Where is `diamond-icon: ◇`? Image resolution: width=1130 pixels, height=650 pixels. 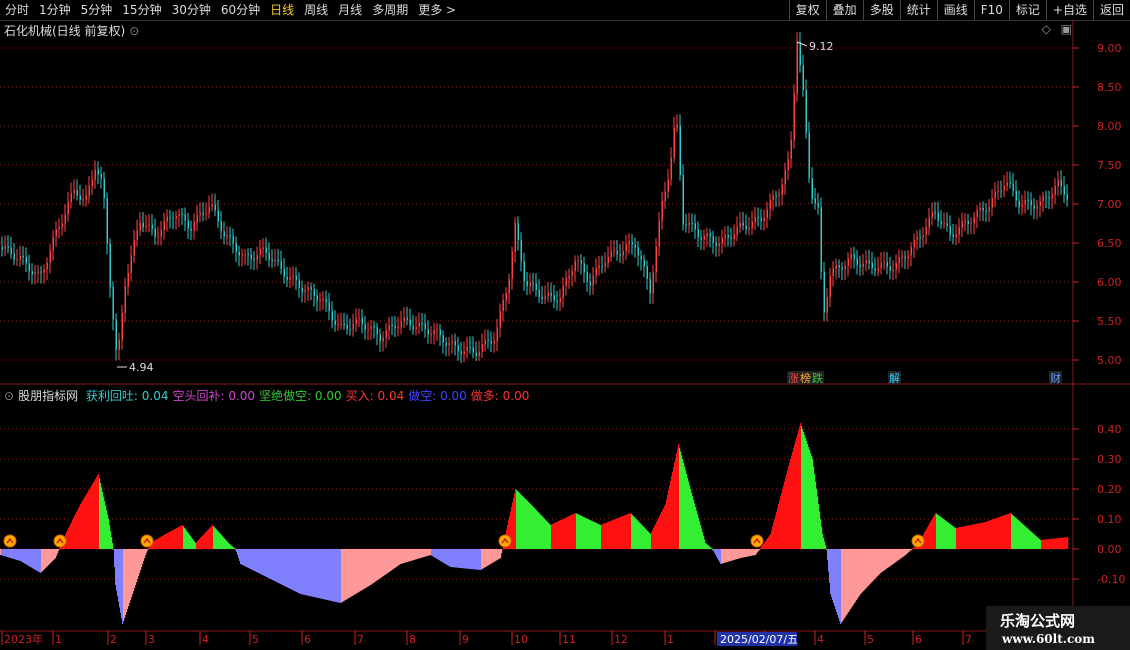
diamond-icon: ◇ is located at coordinates (1046, 29).